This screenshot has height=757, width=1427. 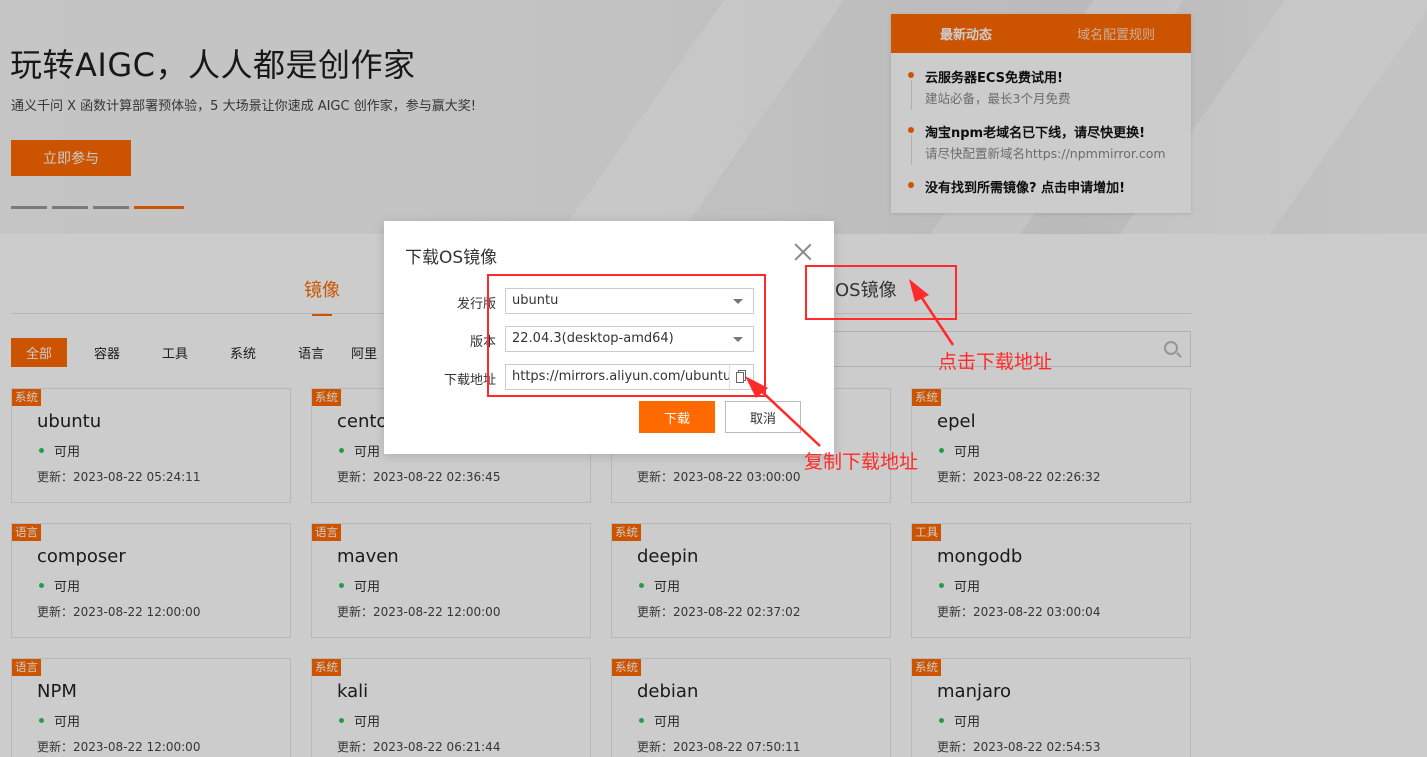 What do you see at coordinates (995, 362) in the screenshot?
I see `annotation-click-download: 点击下载地址` at bounding box center [995, 362].